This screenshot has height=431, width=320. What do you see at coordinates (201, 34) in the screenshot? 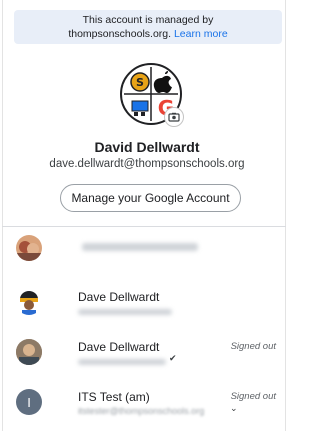
I see `learn-more-link: Learn more` at bounding box center [201, 34].